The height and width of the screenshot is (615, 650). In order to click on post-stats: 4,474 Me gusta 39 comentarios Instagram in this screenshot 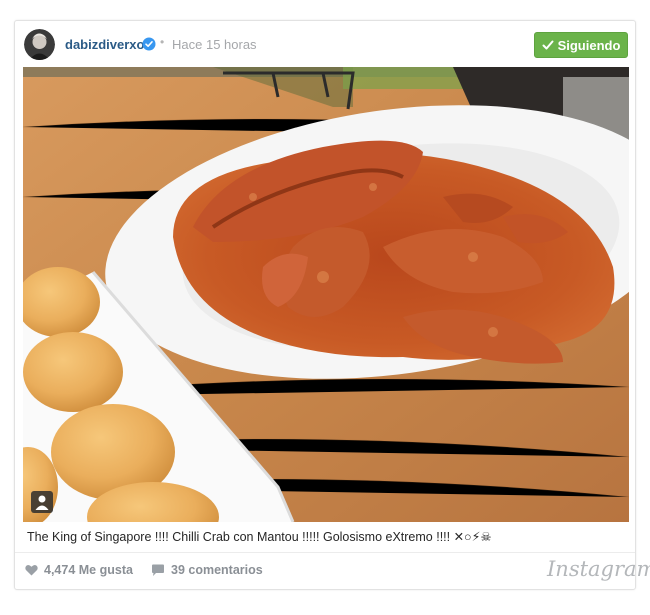, I will do `click(337, 570)`.